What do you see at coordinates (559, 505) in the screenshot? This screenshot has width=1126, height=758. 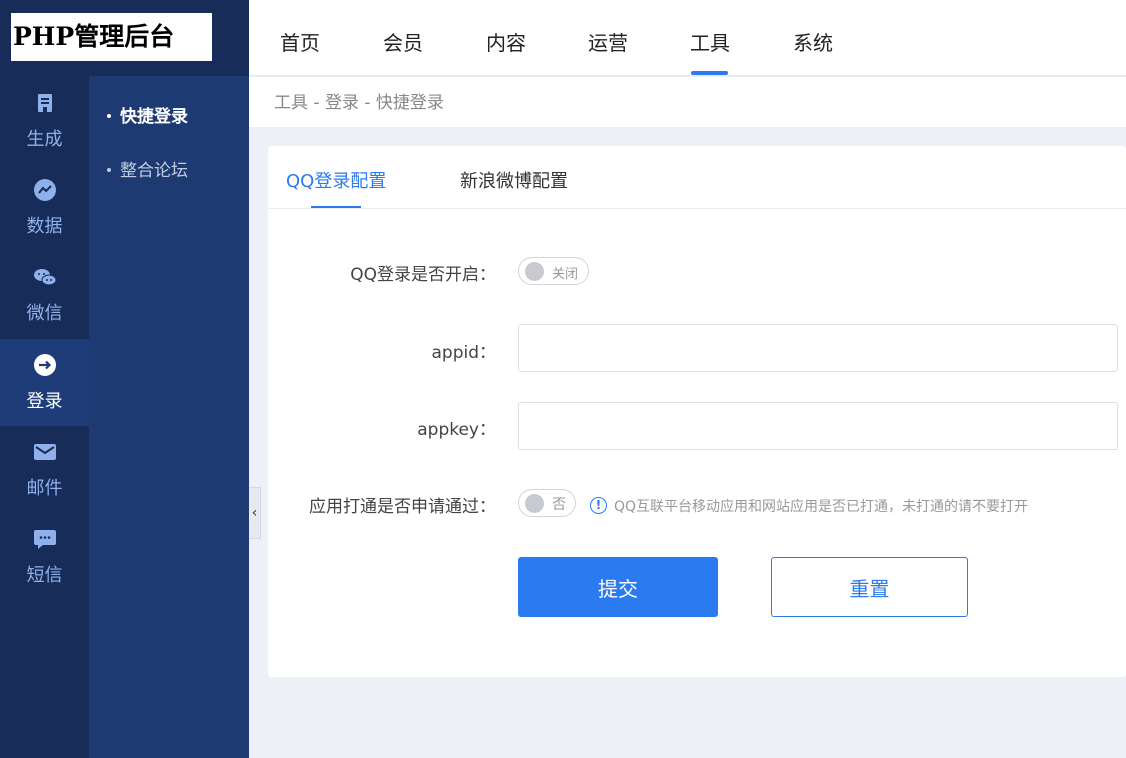 I see `toggle-state-text: 否` at bounding box center [559, 505].